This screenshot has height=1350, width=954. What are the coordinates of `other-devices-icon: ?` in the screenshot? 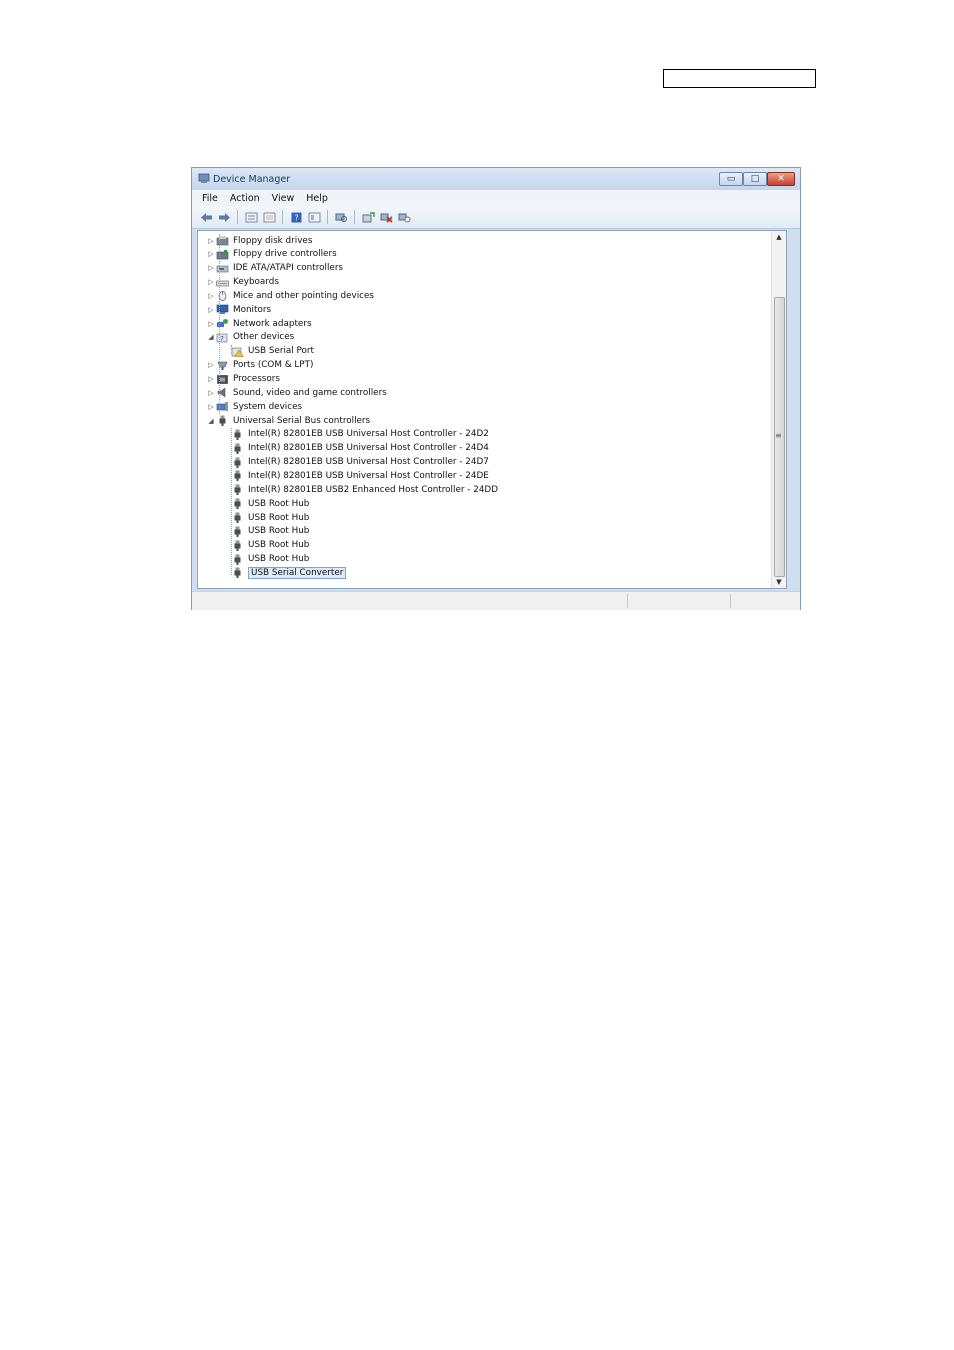 It's located at (222, 337).